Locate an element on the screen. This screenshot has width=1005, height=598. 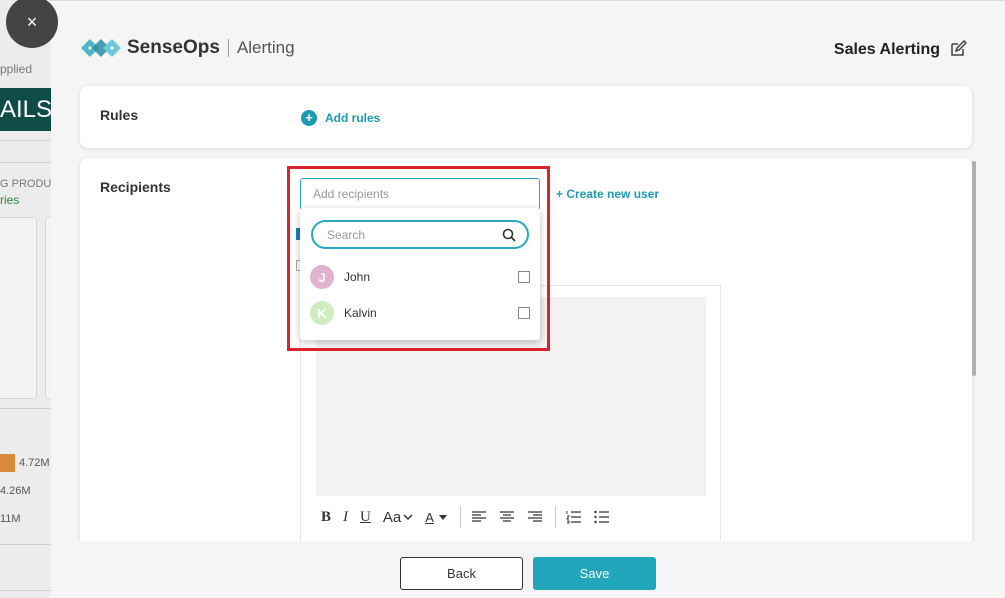
italic-button: I is located at coordinates (345, 517).